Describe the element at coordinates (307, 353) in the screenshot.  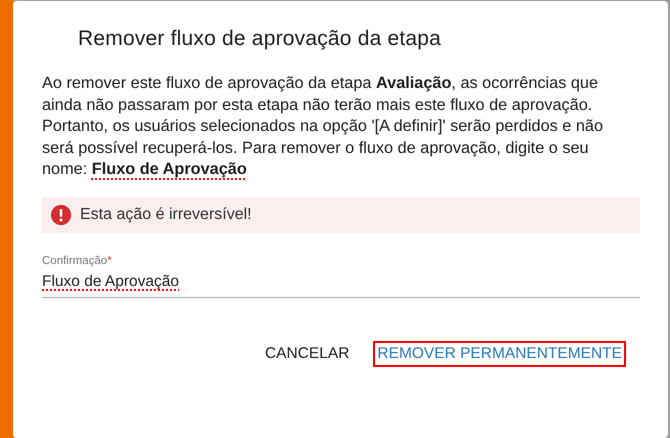
I see `cancel-button: CANCELAR` at that location.